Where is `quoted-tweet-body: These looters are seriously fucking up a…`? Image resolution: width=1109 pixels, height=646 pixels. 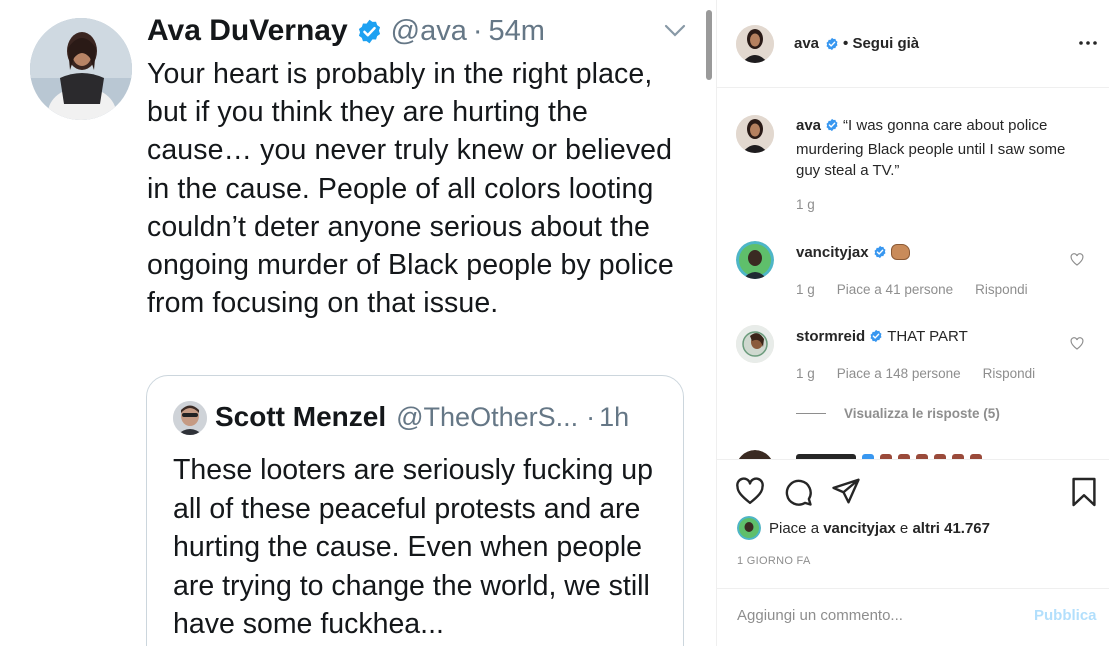 quoted-tweet-body: These looters are seriously fucking up a… is located at coordinates (413, 547).